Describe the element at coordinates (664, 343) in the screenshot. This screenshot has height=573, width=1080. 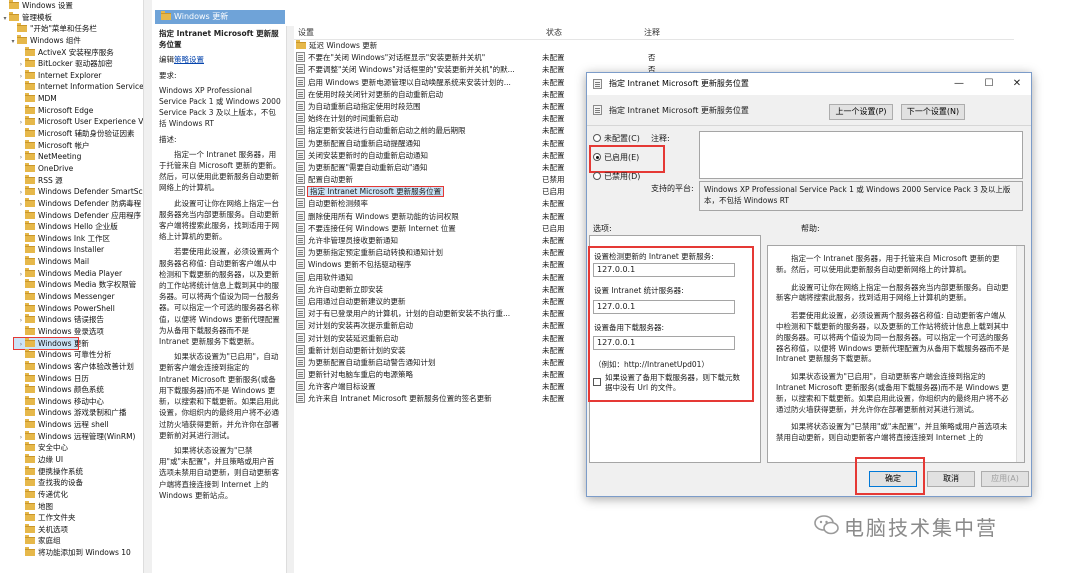
I see `alt-download-input: 127.0.0.1` at that location.